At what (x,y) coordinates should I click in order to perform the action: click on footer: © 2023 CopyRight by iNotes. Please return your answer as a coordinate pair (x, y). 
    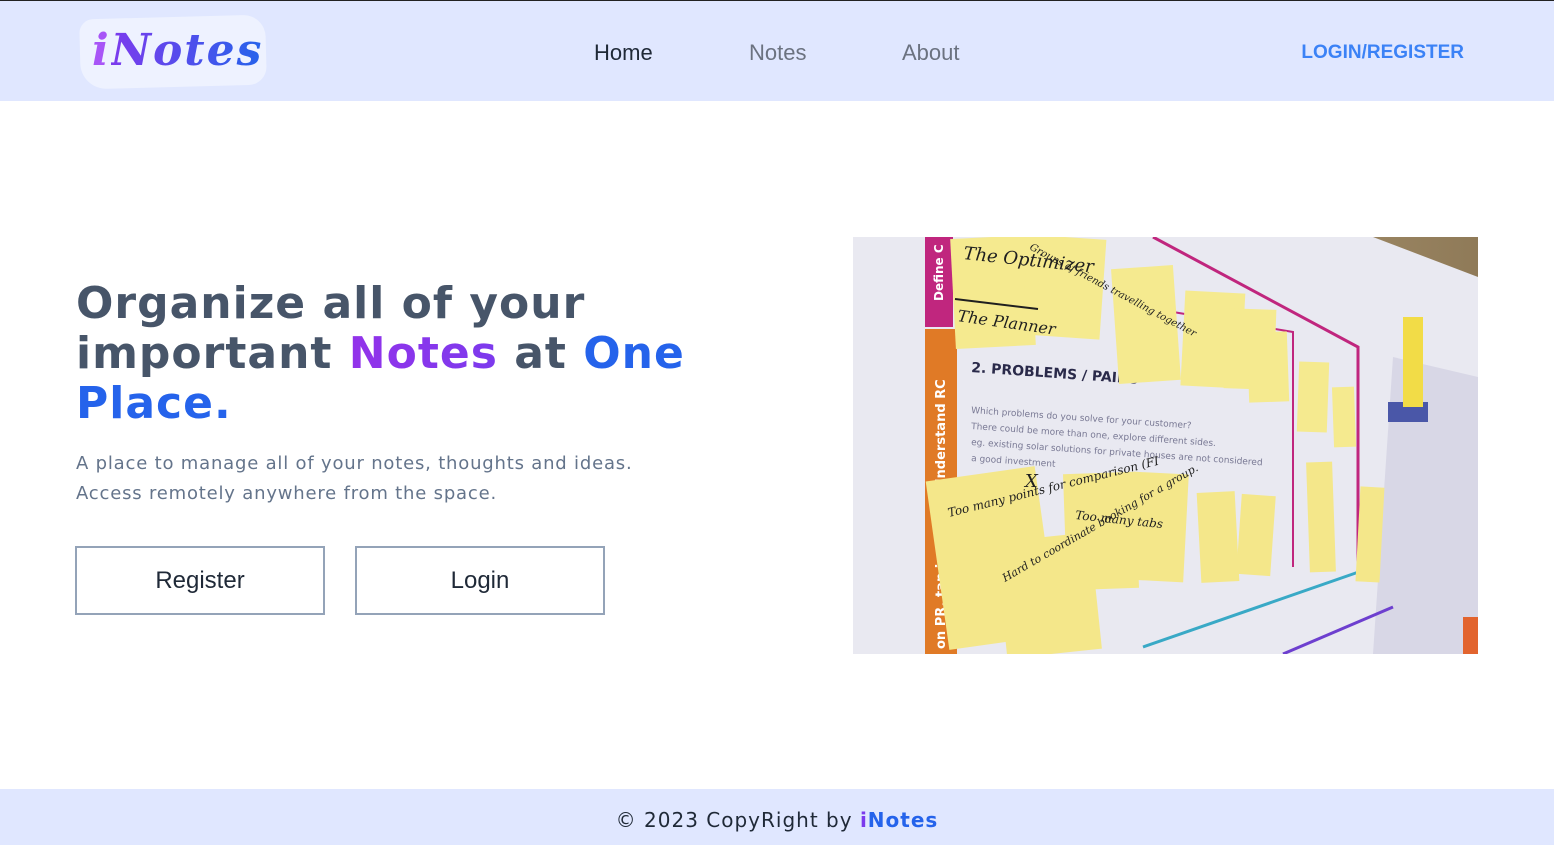
    Looking at the image, I should click on (777, 817).